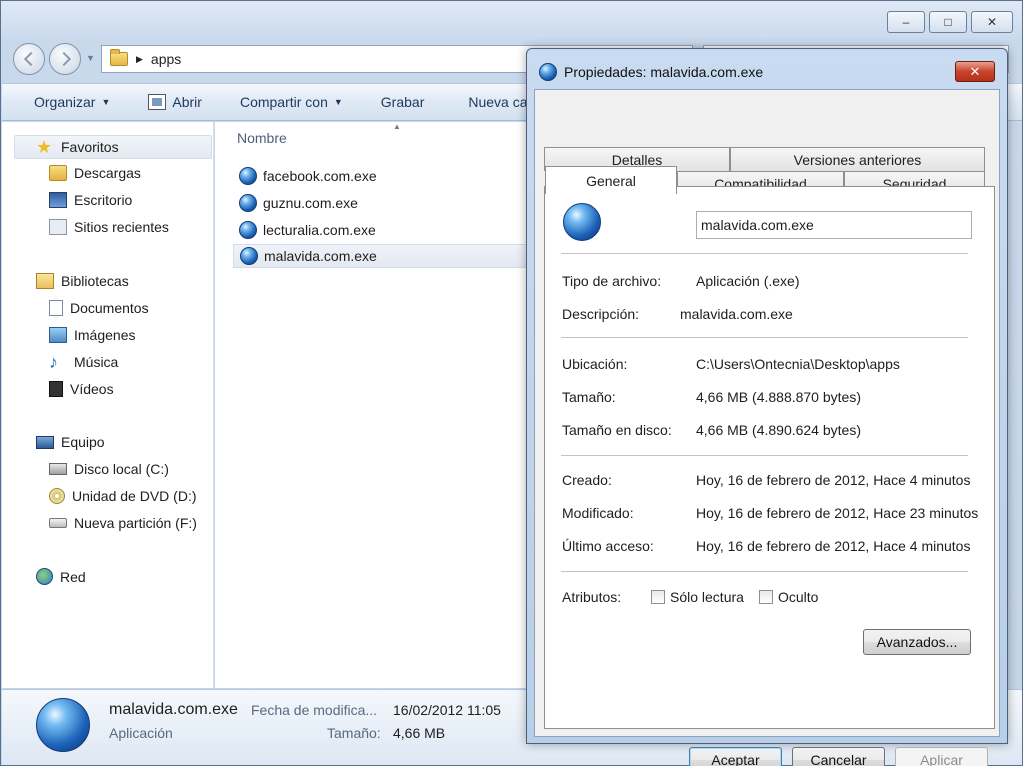  I want to click on tab-general: General, so click(611, 180).